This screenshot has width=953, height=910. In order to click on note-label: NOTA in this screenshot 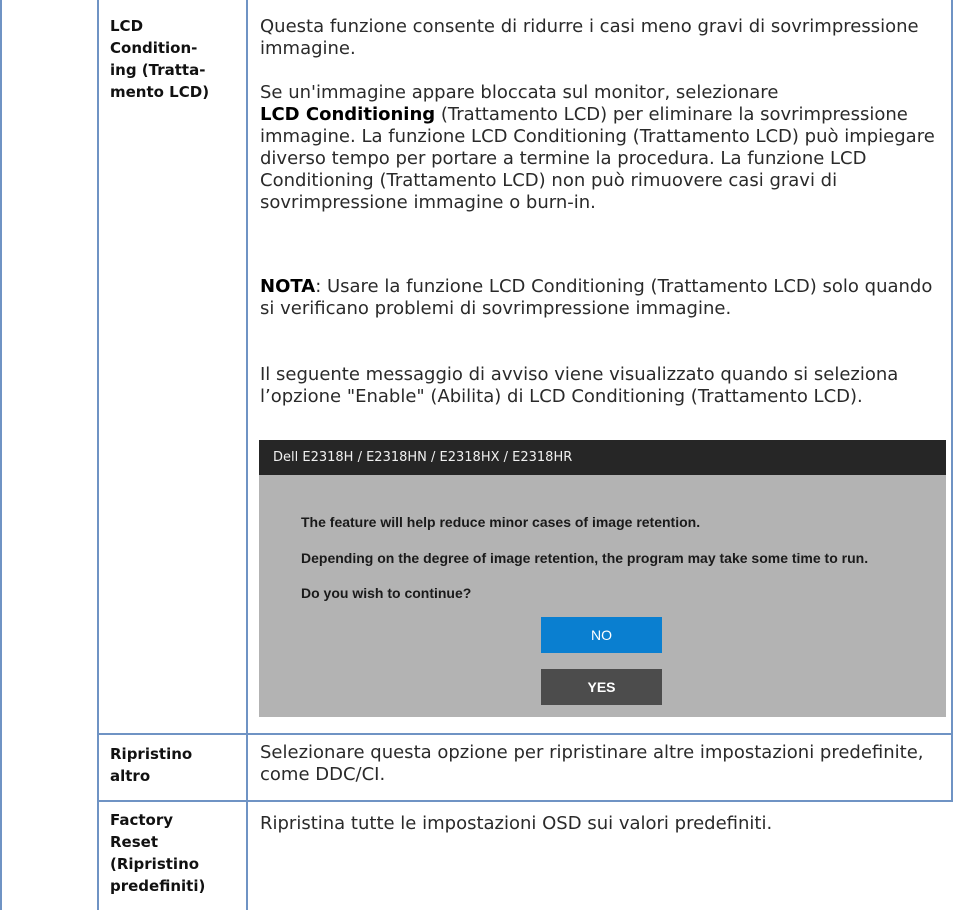, I will do `click(288, 286)`.